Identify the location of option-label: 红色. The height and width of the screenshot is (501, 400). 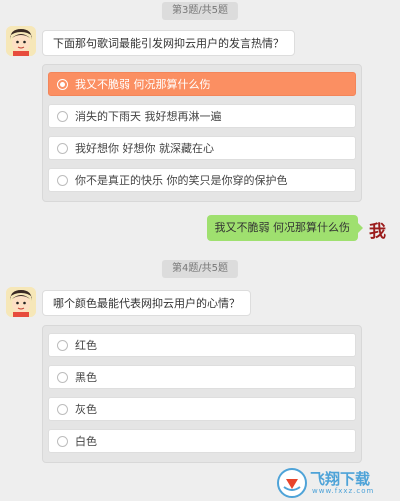
(86, 345).